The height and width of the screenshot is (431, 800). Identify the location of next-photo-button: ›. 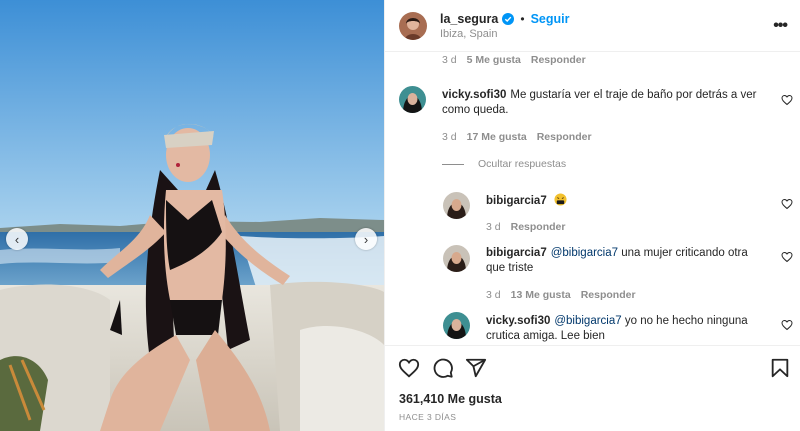
(366, 239).